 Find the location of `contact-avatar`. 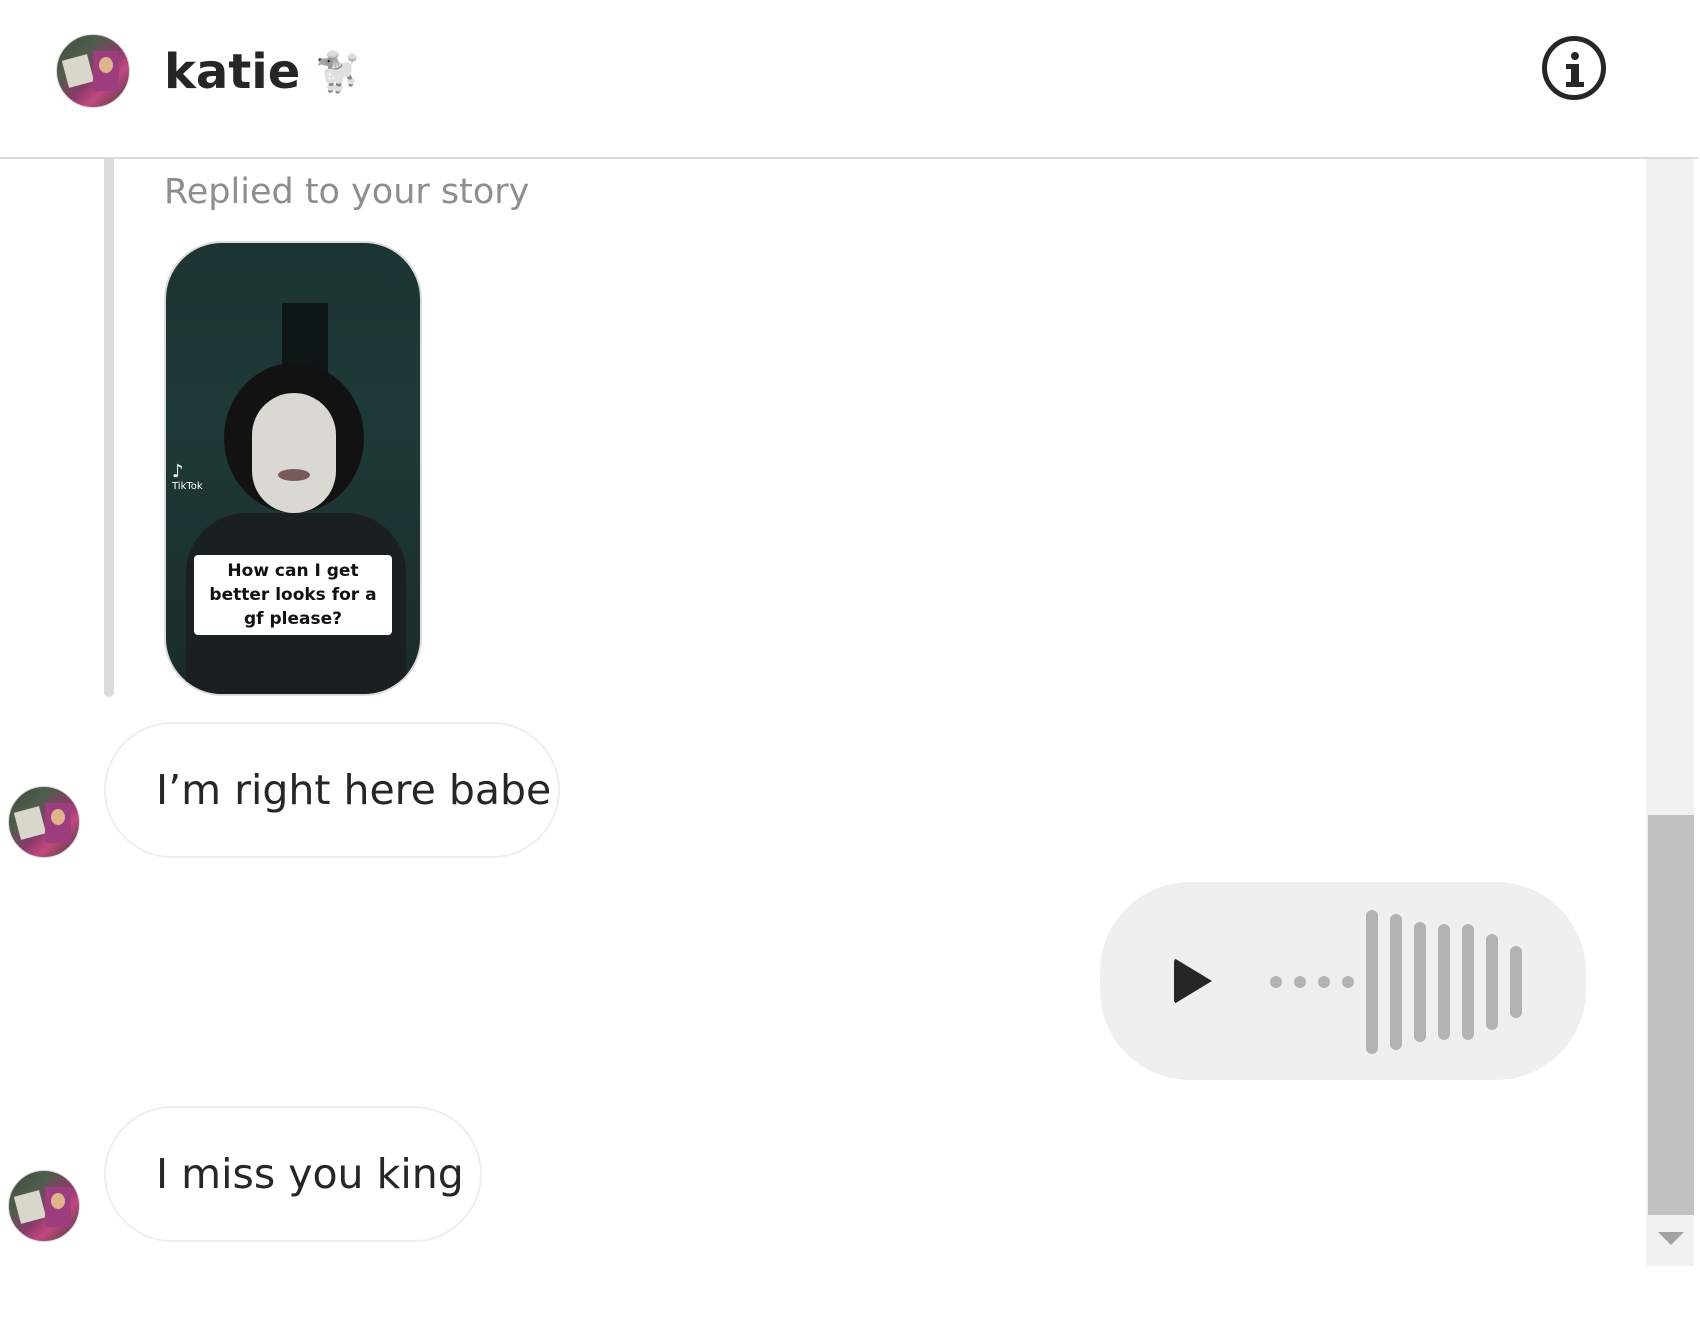

contact-avatar is located at coordinates (93, 71).